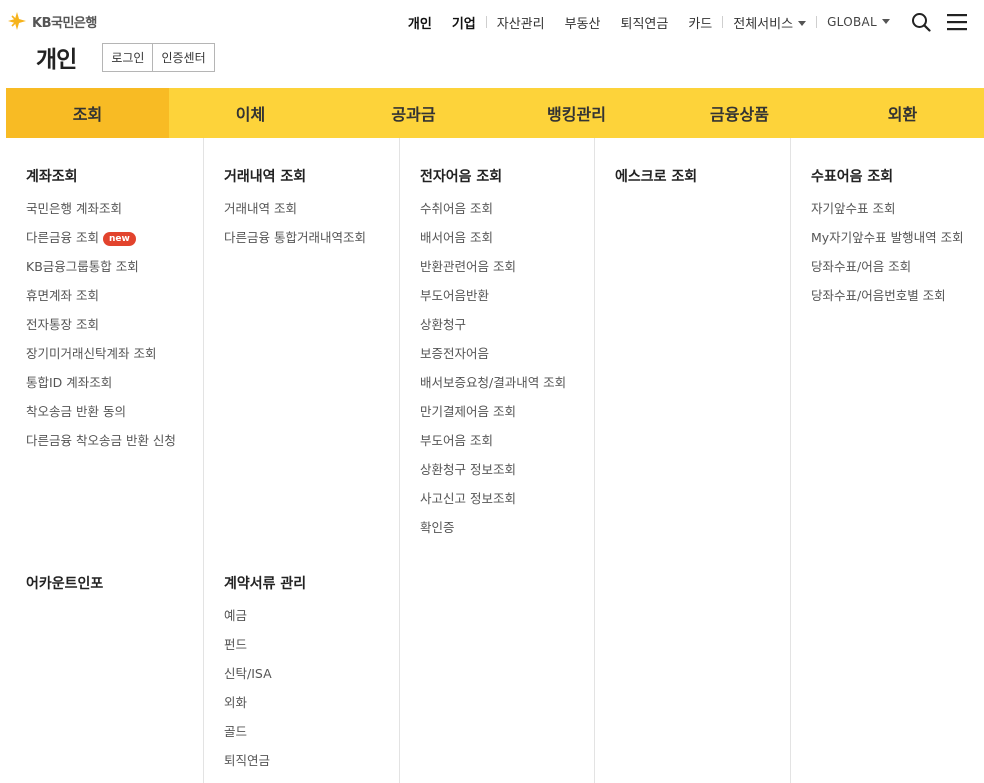  What do you see at coordinates (493, 448) in the screenshot?
I see `submenu-link: 부도어음 조회` at bounding box center [493, 448].